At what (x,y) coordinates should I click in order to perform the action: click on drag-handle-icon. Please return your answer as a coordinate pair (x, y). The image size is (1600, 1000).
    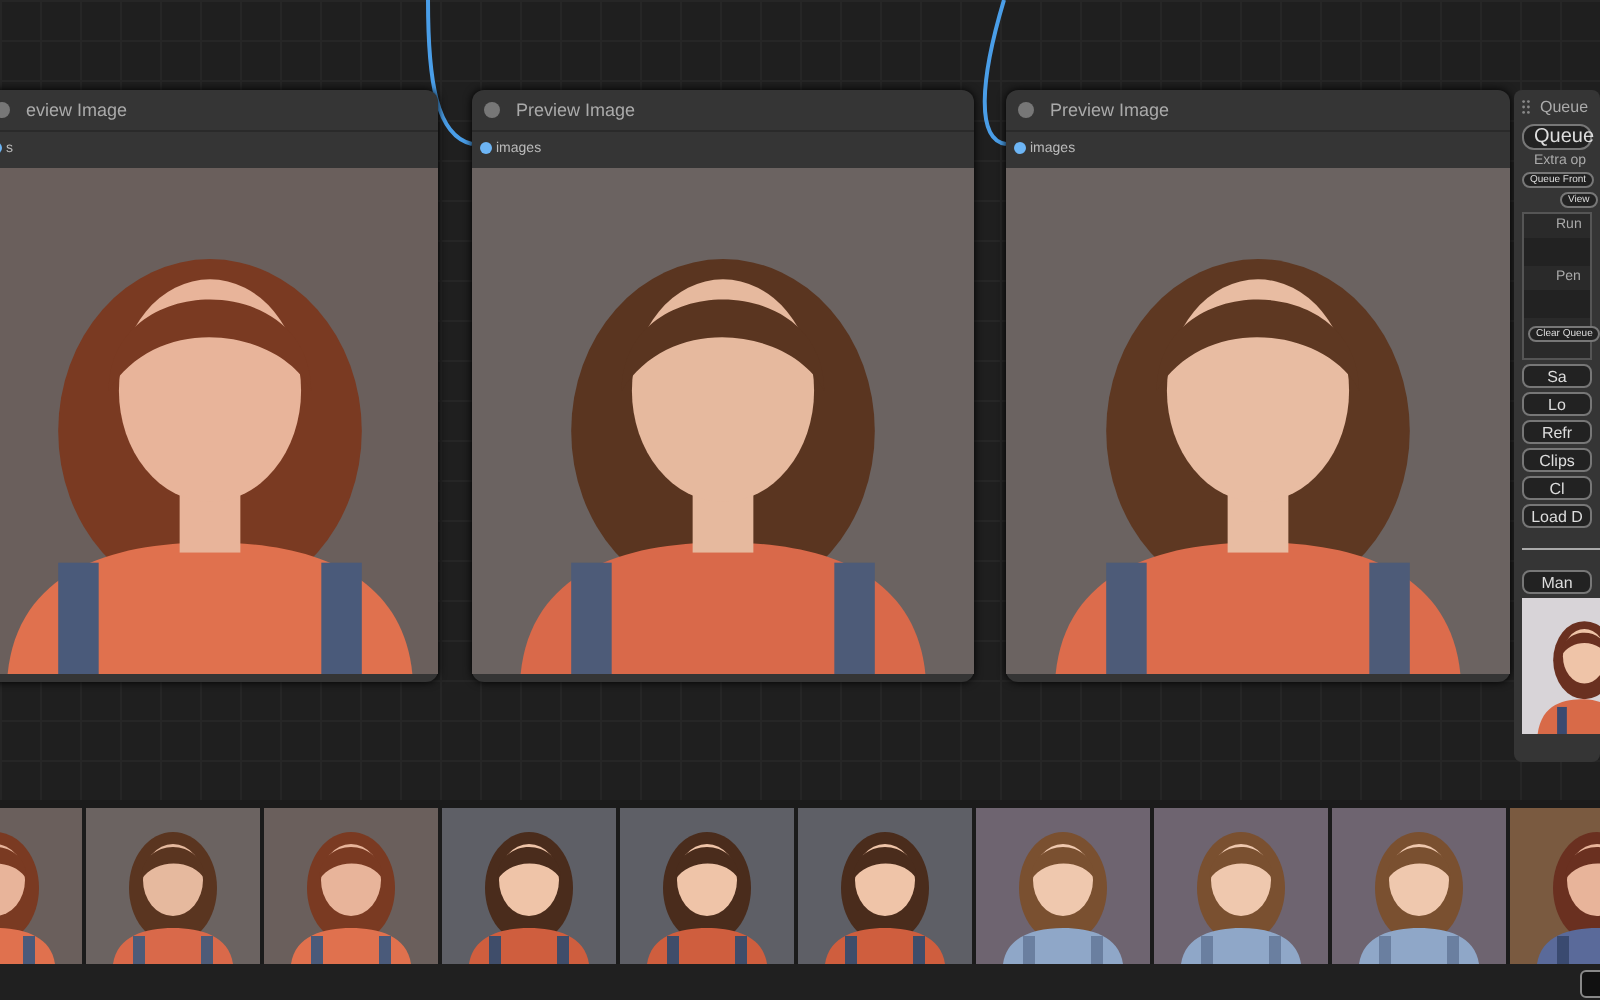
    Looking at the image, I should click on (1526, 107).